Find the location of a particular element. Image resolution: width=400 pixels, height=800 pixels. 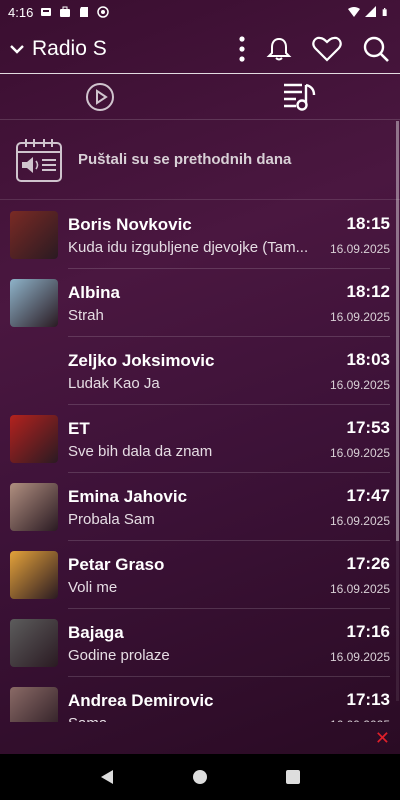

tab-bar is located at coordinates (200, 97).